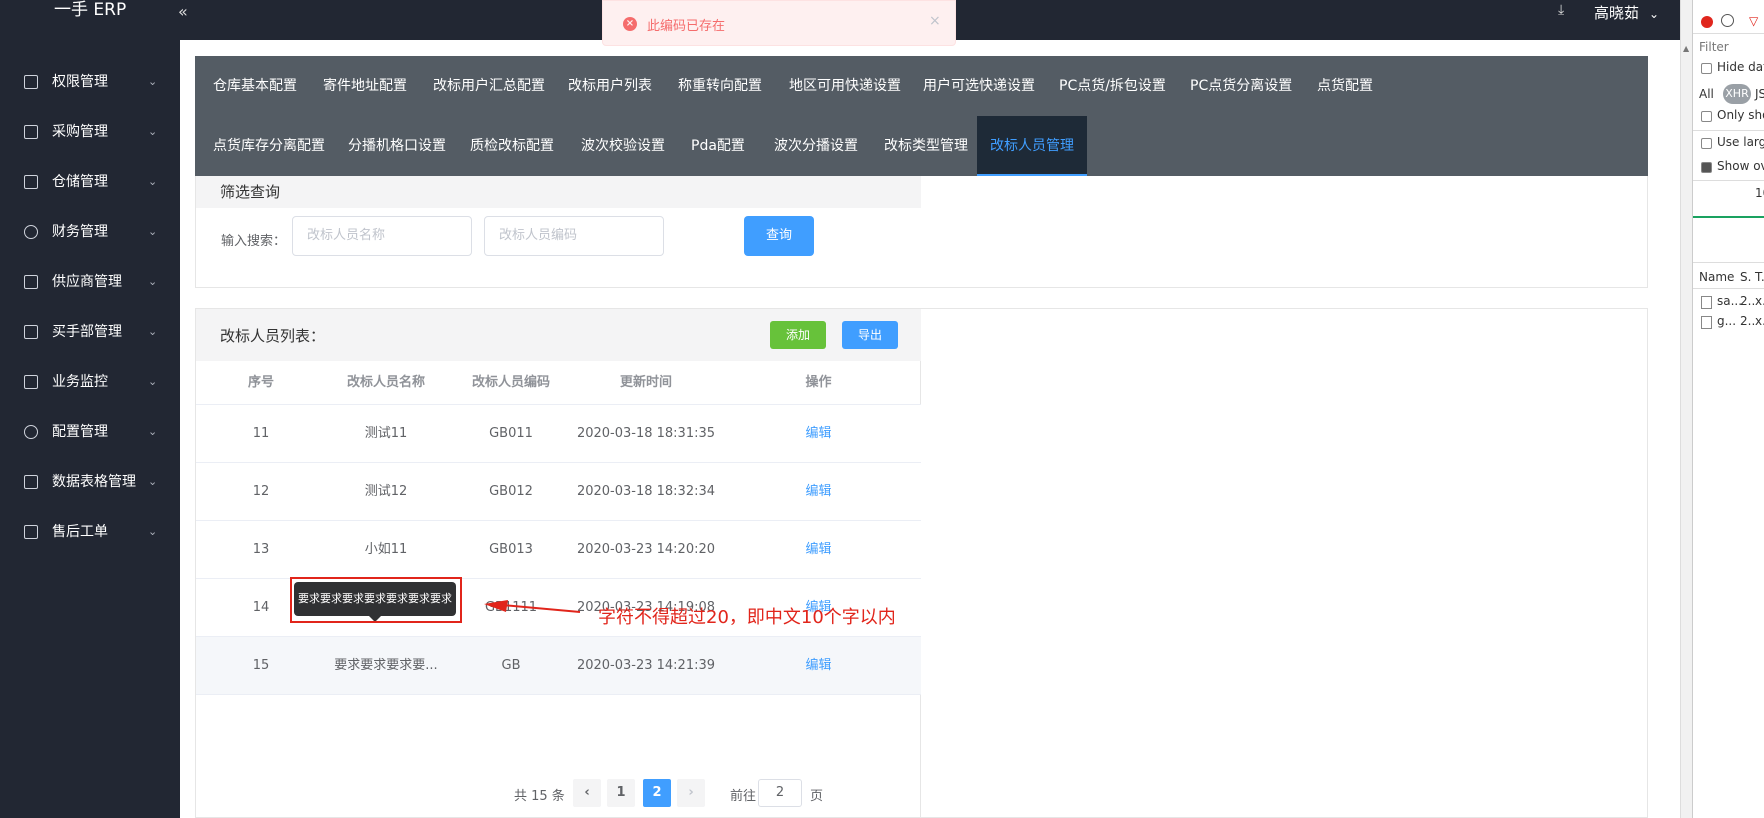 The image size is (1764, 818). I want to click on tab-check-config: 点货配置, so click(1345, 86).